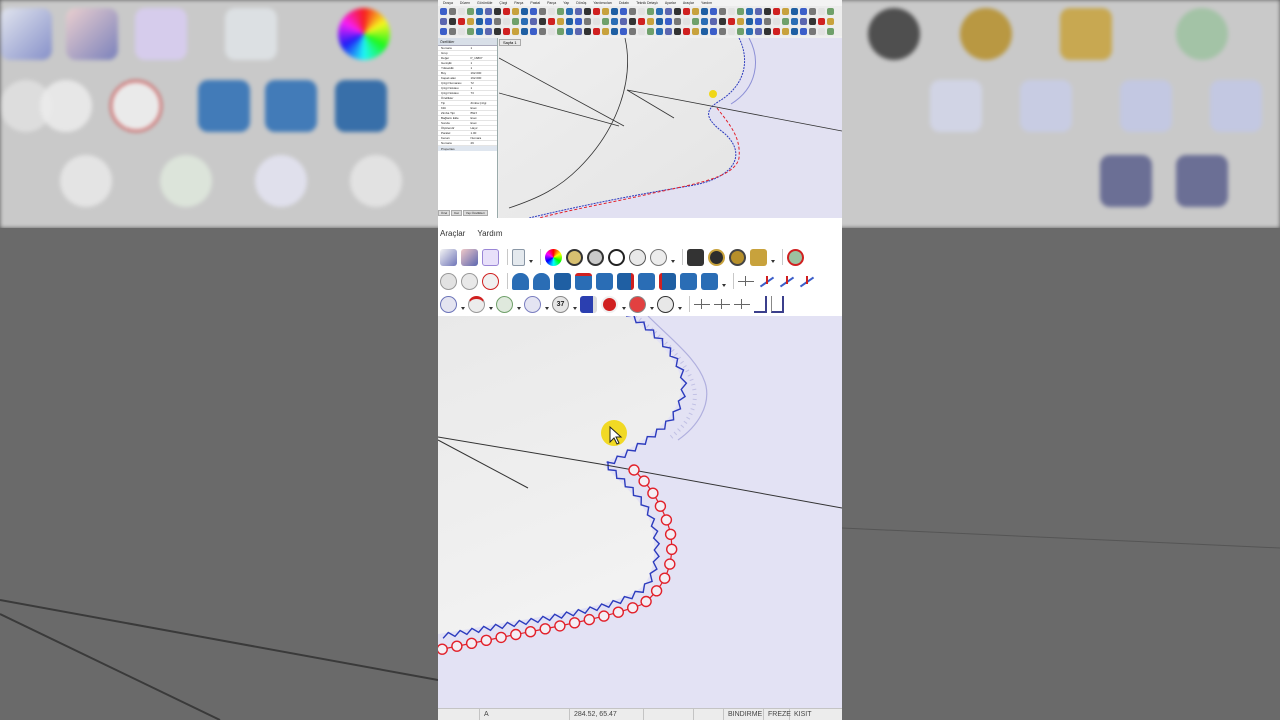  I want to click on knife-icon, so click(448, 304).